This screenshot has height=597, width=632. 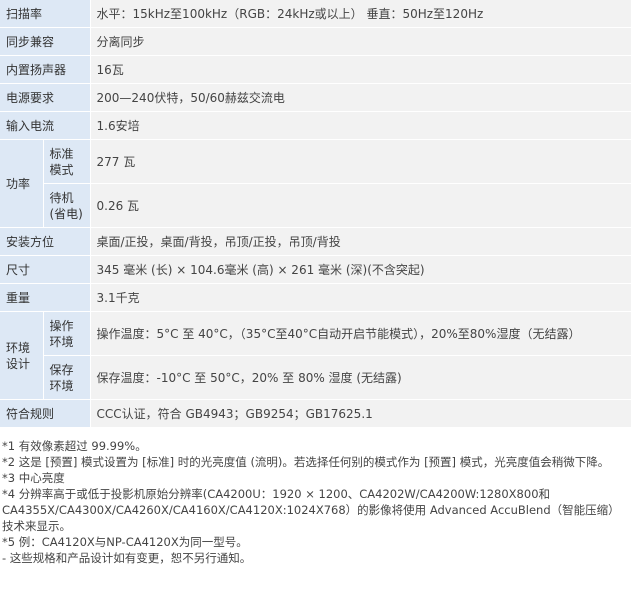 I want to click on spec-value: CCC认证，符合 GB4943；GB9254；GB17625.1, so click(x=361, y=413).